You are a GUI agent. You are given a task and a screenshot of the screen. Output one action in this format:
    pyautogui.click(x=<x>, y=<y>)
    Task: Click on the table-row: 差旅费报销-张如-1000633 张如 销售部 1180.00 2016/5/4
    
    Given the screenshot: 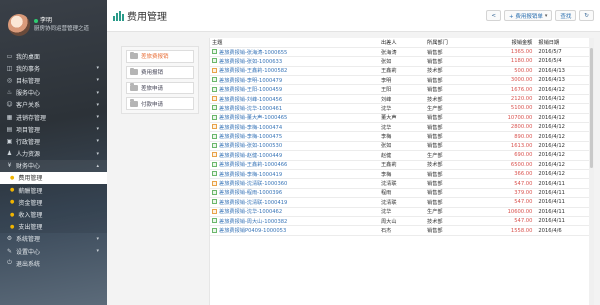 What is the action you would take?
    pyautogui.click(x=402, y=61)
    